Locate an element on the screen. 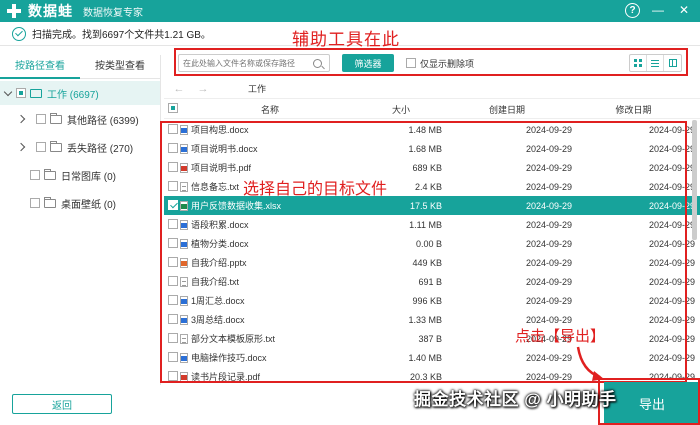 The image size is (700, 425). minimize-icon: — is located at coordinates (658, 10).